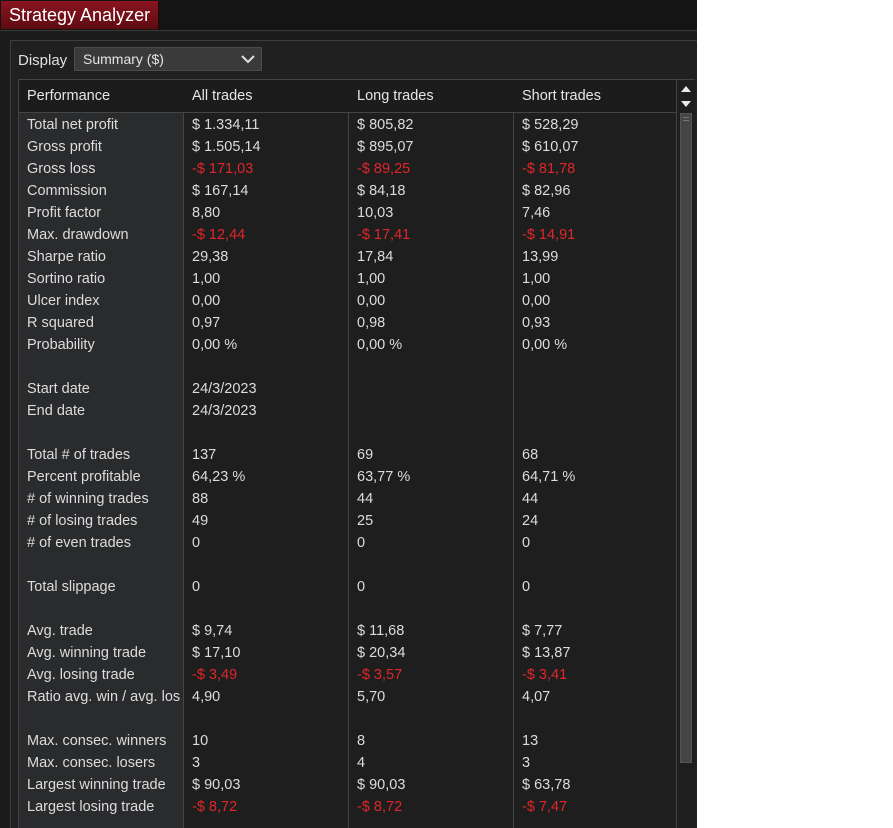 This screenshot has height=828, width=893. Describe the element at coordinates (219, 477) in the screenshot. I see `cell-all-trades: 64,23 %` at that location.